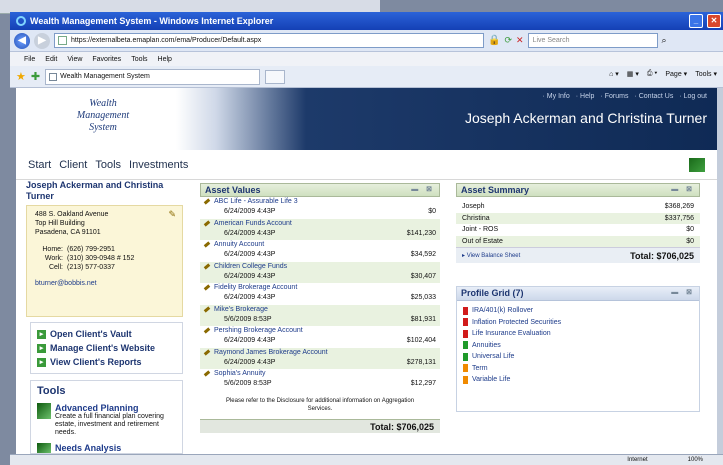 The image size is (723, 465). I want to click on phone-work: Work: (310) 309-0948 # 152, so click(104, 258).